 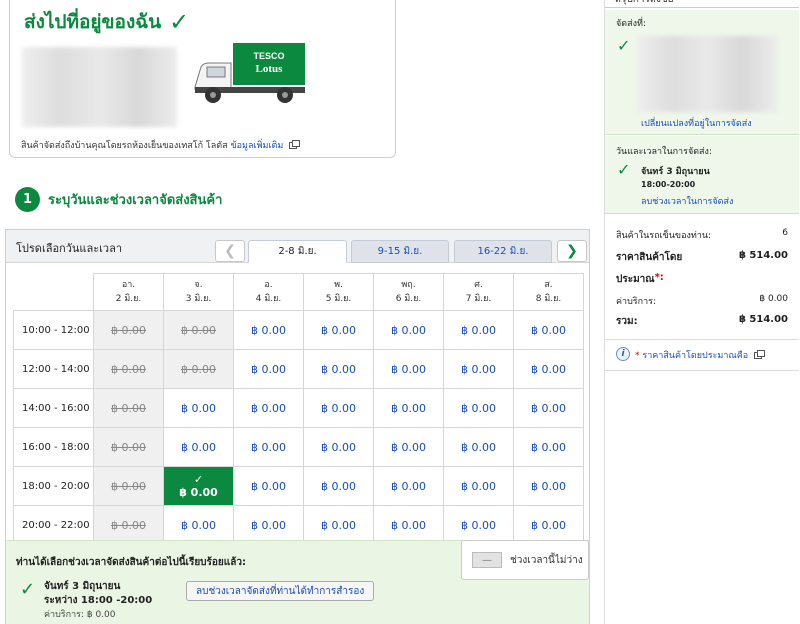 What do you see at coordinates (572, 251) in the screenshot?
I see `next-week-button: ❯` at bounding box center [572, 251].